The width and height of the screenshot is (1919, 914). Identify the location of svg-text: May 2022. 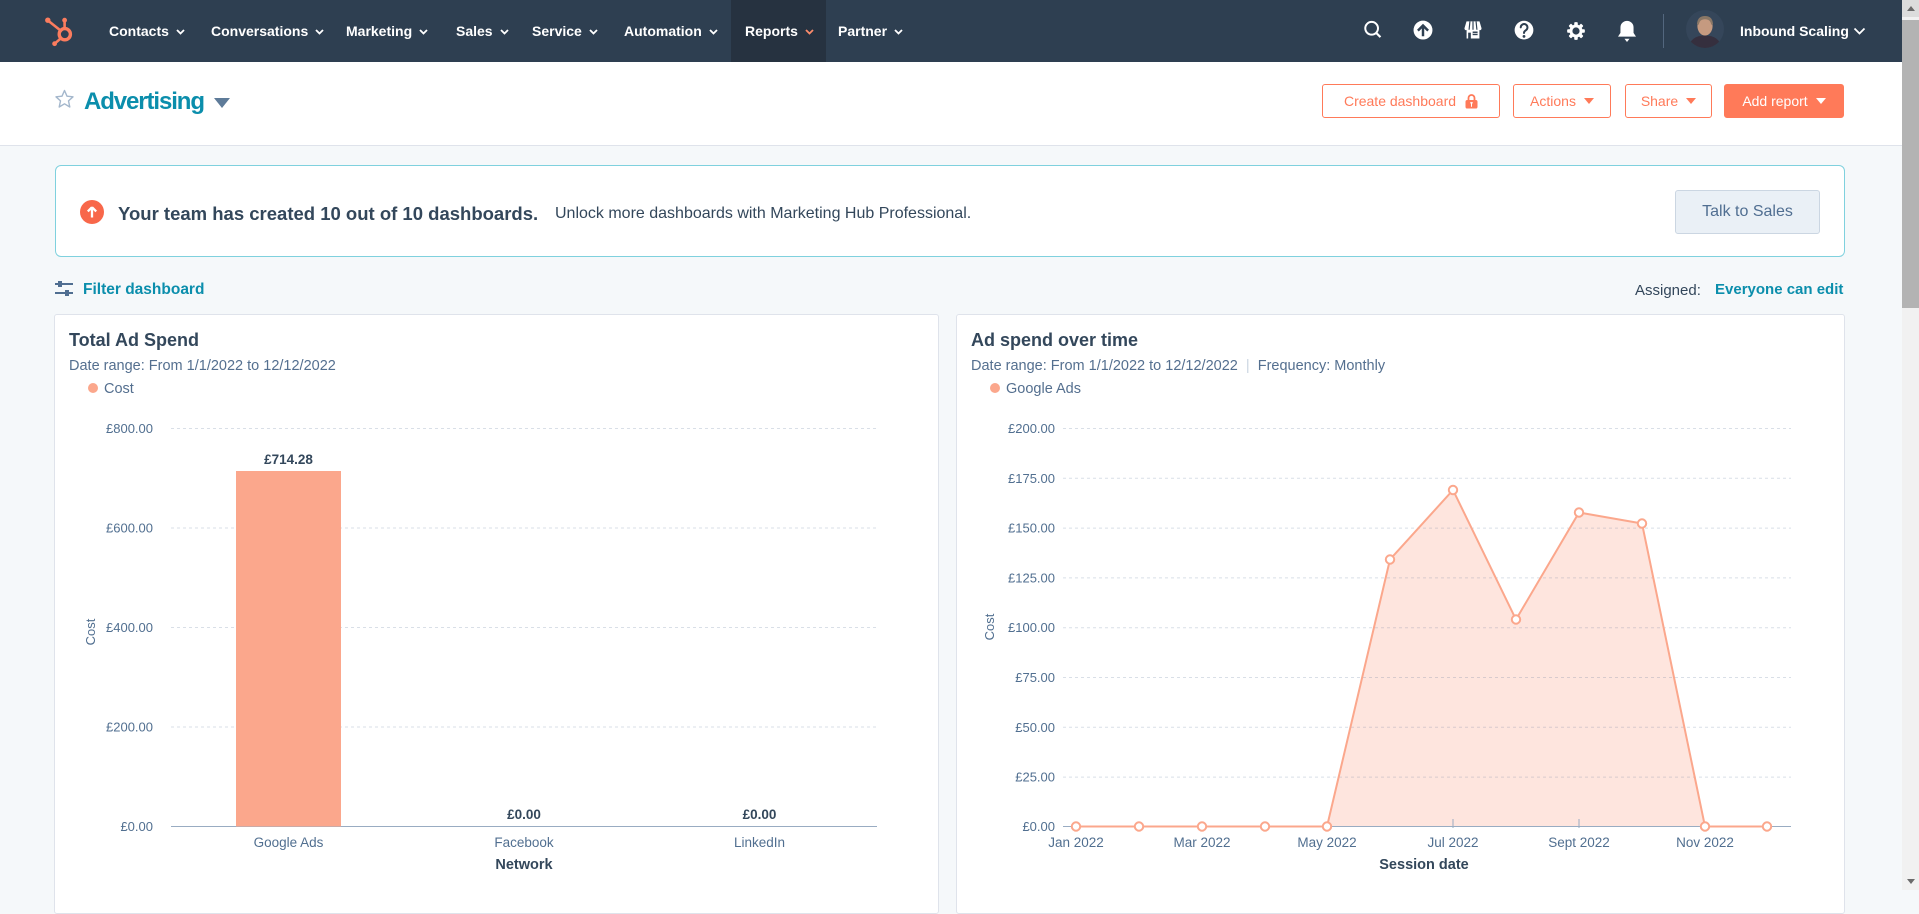
(1326, 842).